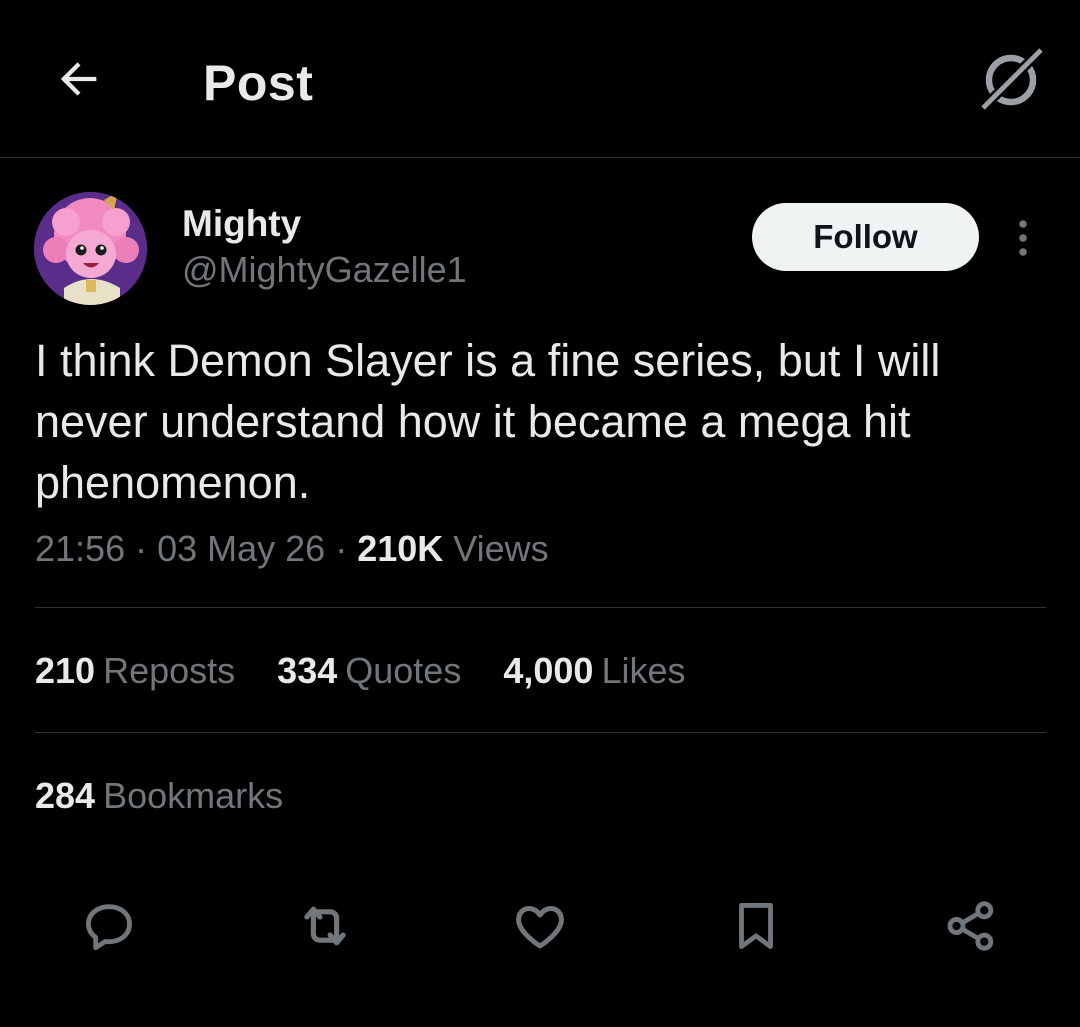 This screenshot has width=1080, height=1027. I want to click on avatar, so click(90, 248).